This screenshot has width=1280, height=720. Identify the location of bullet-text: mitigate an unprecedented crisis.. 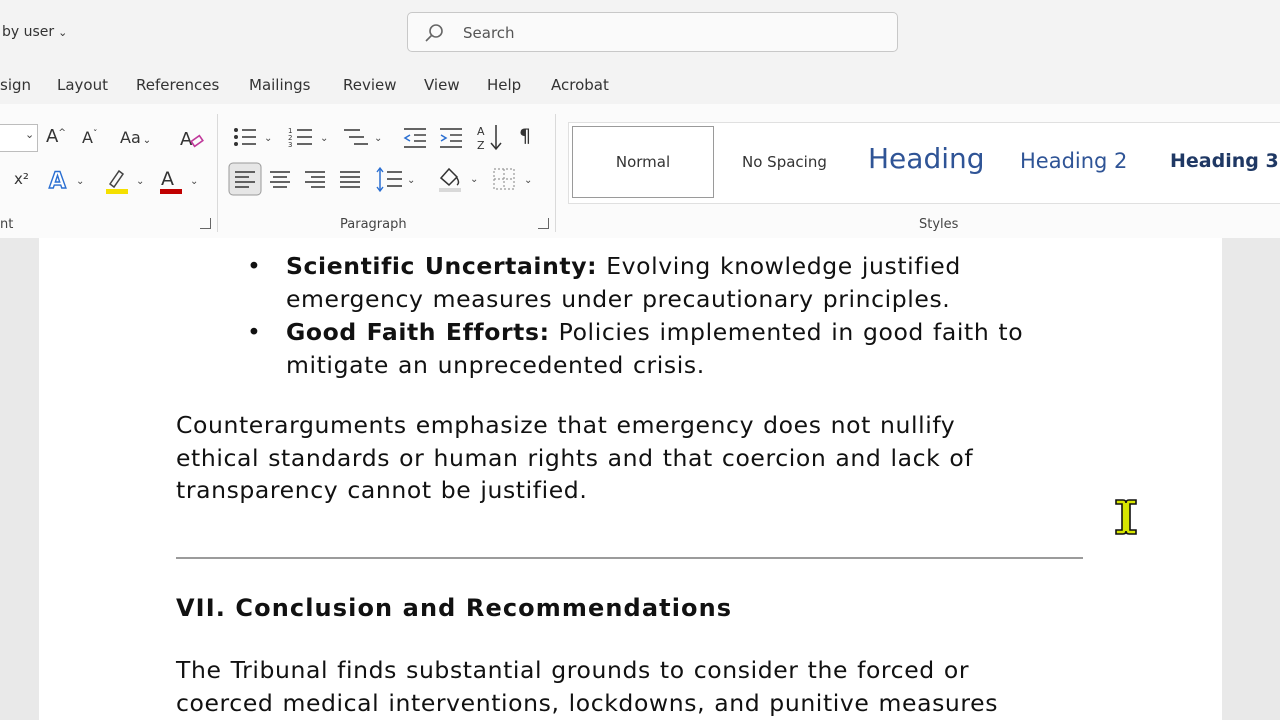
(495, 364).